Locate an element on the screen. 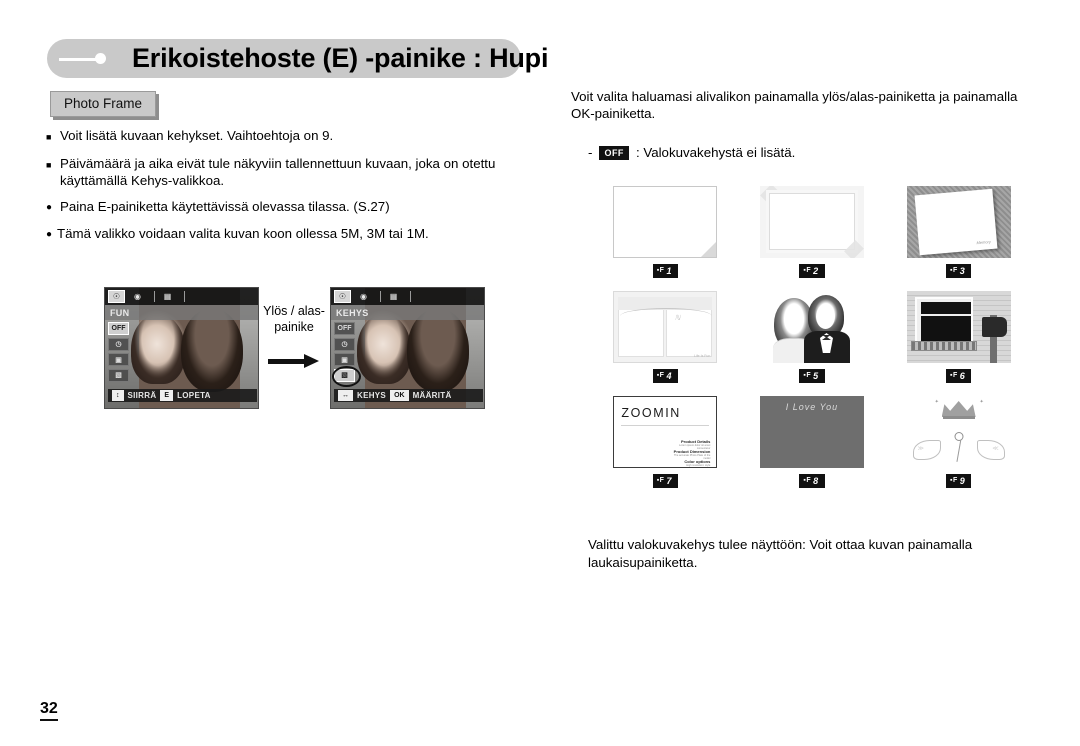  frame-thumbnail-4: ℕ Life Is Fun ▪F 4 is located at coordinates (665, 343).